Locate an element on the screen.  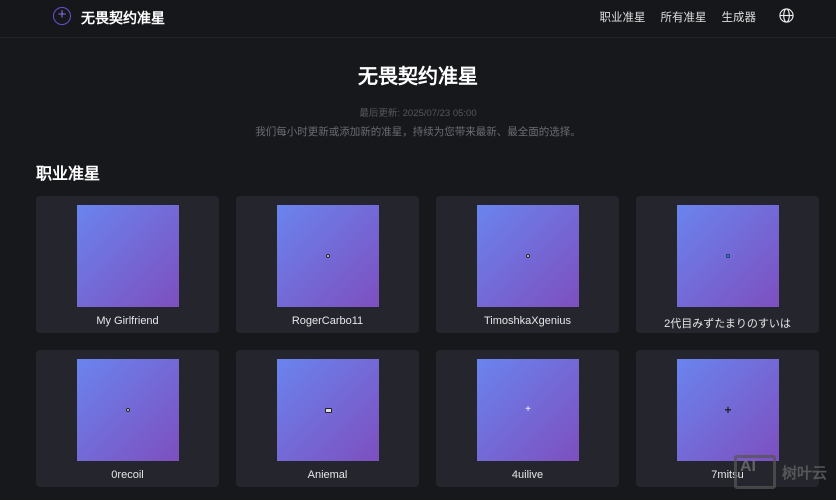
brand-name: 无畏契约准星 is located at coordinates (123, 18).